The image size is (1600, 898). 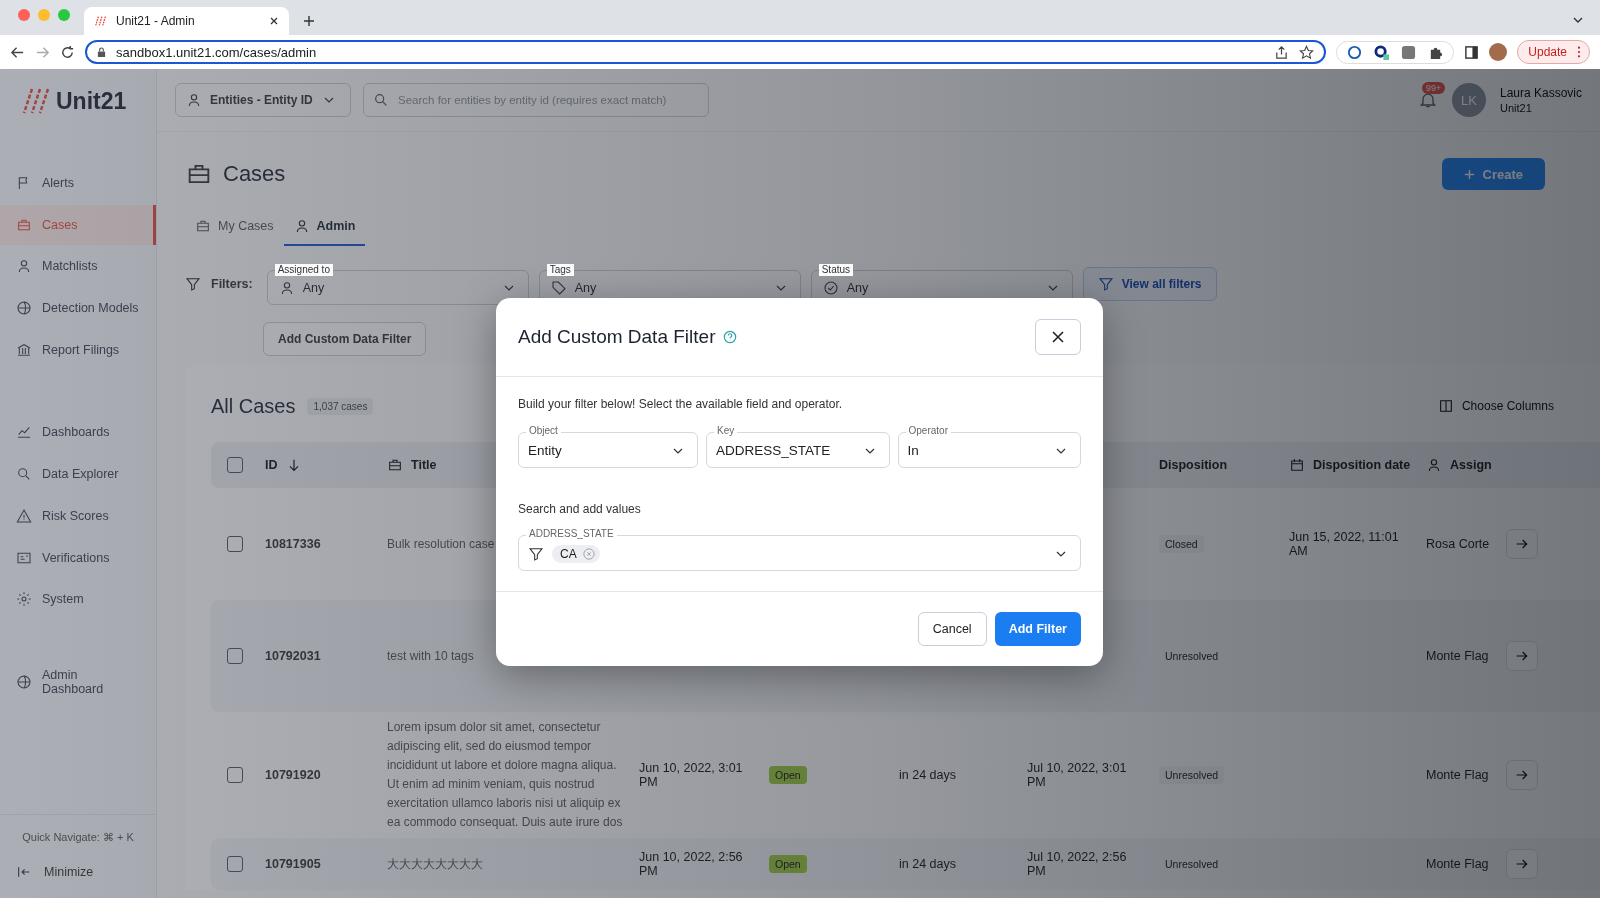 I want to click on user-org: Unit21, so click(x=1516, y=108).